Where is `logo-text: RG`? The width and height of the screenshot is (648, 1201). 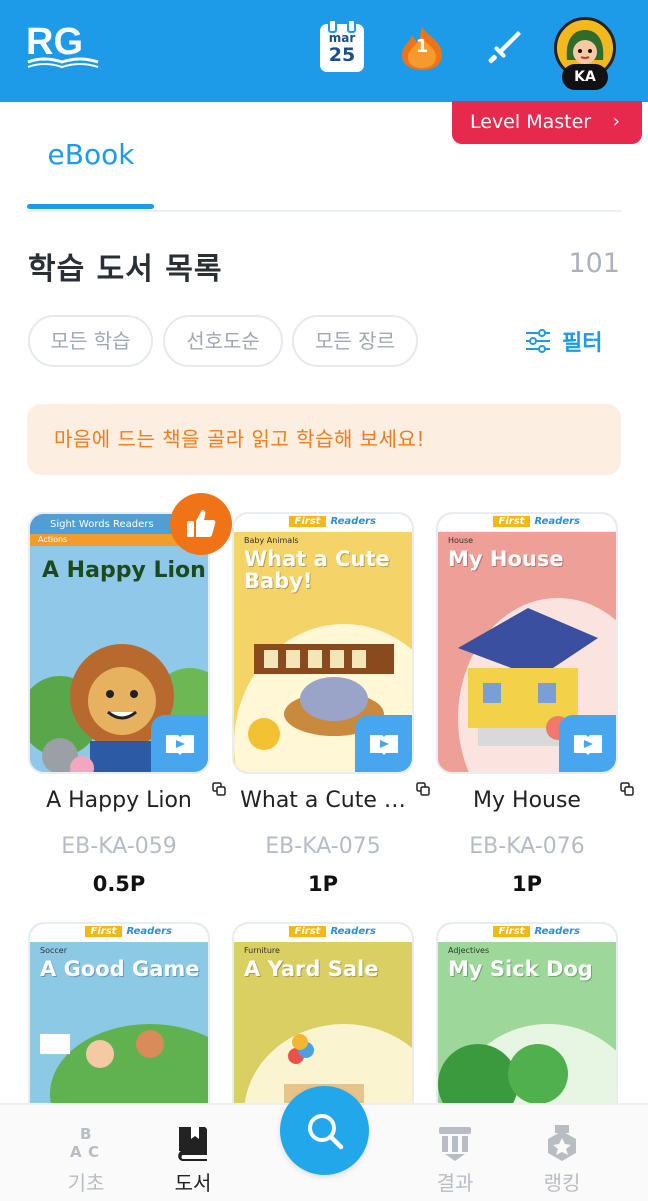 logo-text: RG is located at coordinates (54, 42).